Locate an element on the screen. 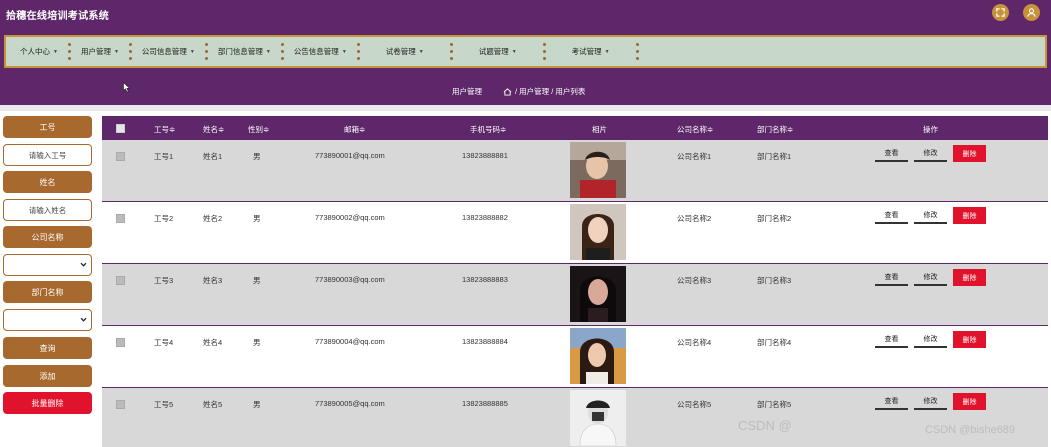 This screenshot has height=447, width=1051. employee-no-input: 请输入工号 is located at coordinates (47, 155).